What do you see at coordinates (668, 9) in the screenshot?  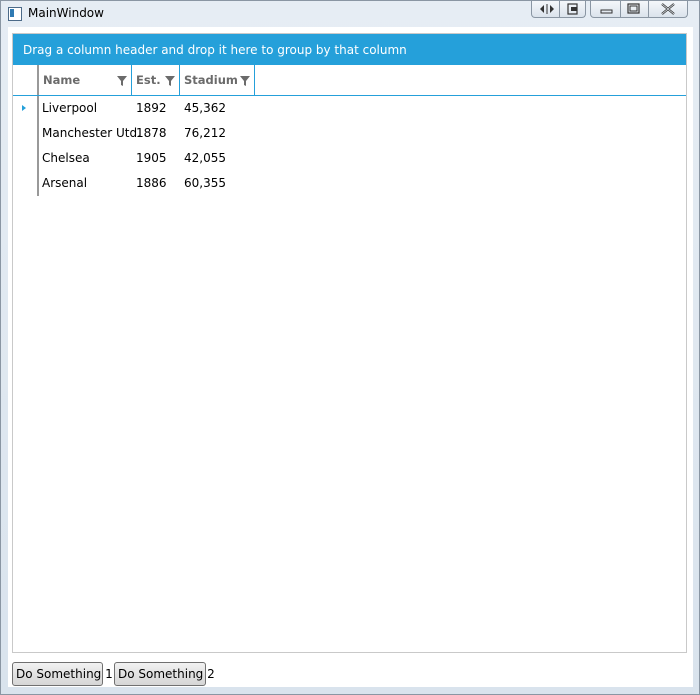 I see `close-icon` at bounding box center [668, 9].